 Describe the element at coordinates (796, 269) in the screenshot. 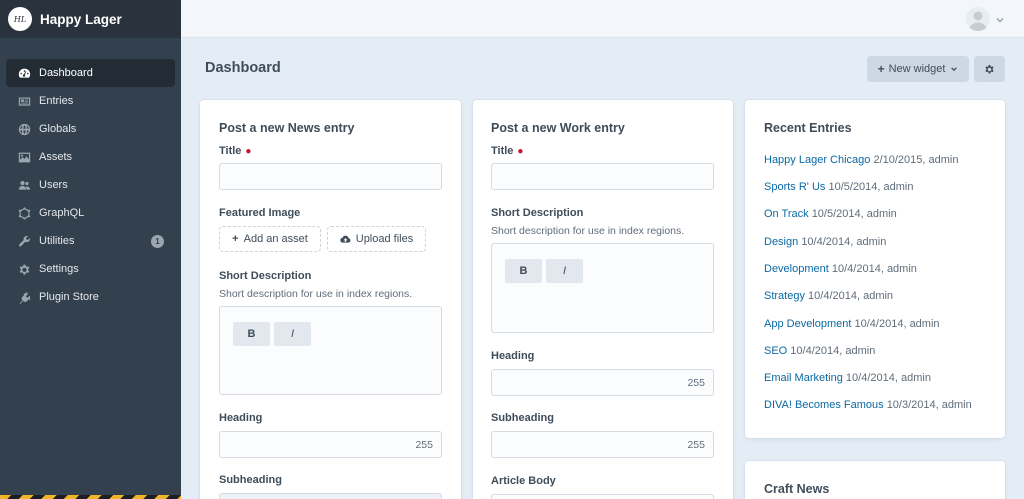

I see `entry-link: Development` at that location.